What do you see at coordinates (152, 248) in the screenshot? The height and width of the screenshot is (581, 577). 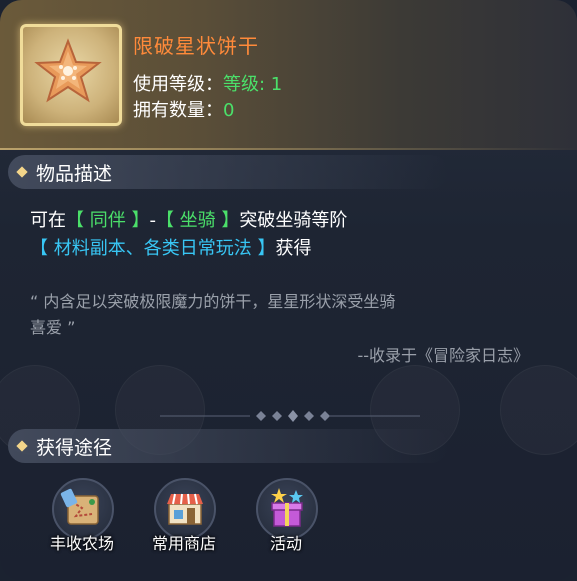 I see `material-dungeon-link: 【 材料副本、各类日常玩法 】` at bounding box center [152, 248].